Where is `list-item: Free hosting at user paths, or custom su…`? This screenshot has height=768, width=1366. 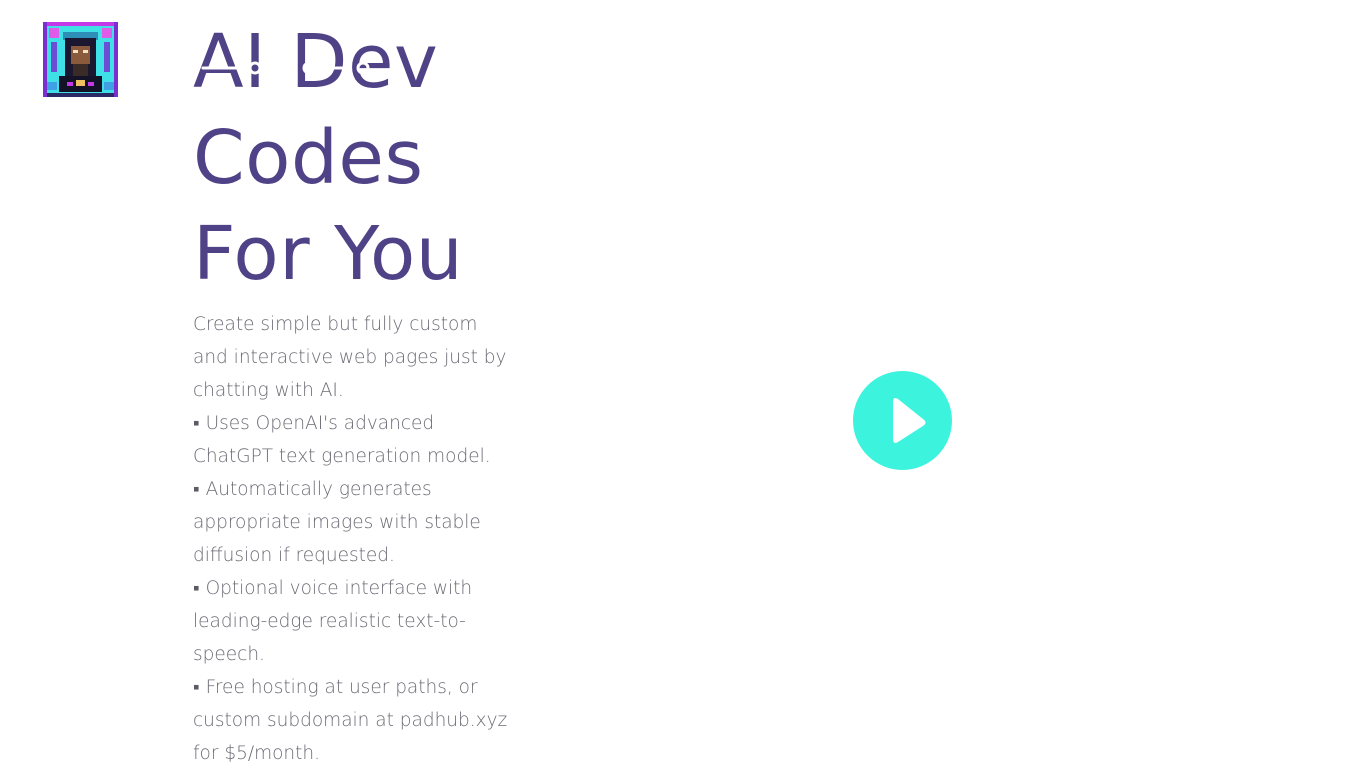
list-item: Free hosting at user paths, or custom su… is located at coordinates (353, 719).